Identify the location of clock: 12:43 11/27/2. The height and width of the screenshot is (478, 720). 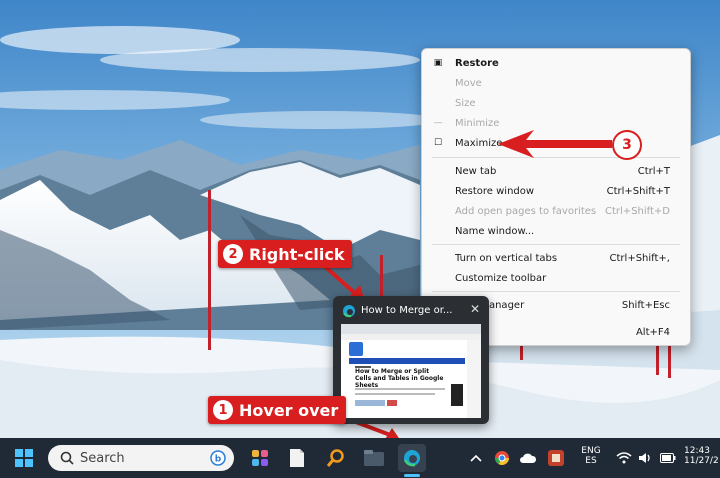
(701, 456).